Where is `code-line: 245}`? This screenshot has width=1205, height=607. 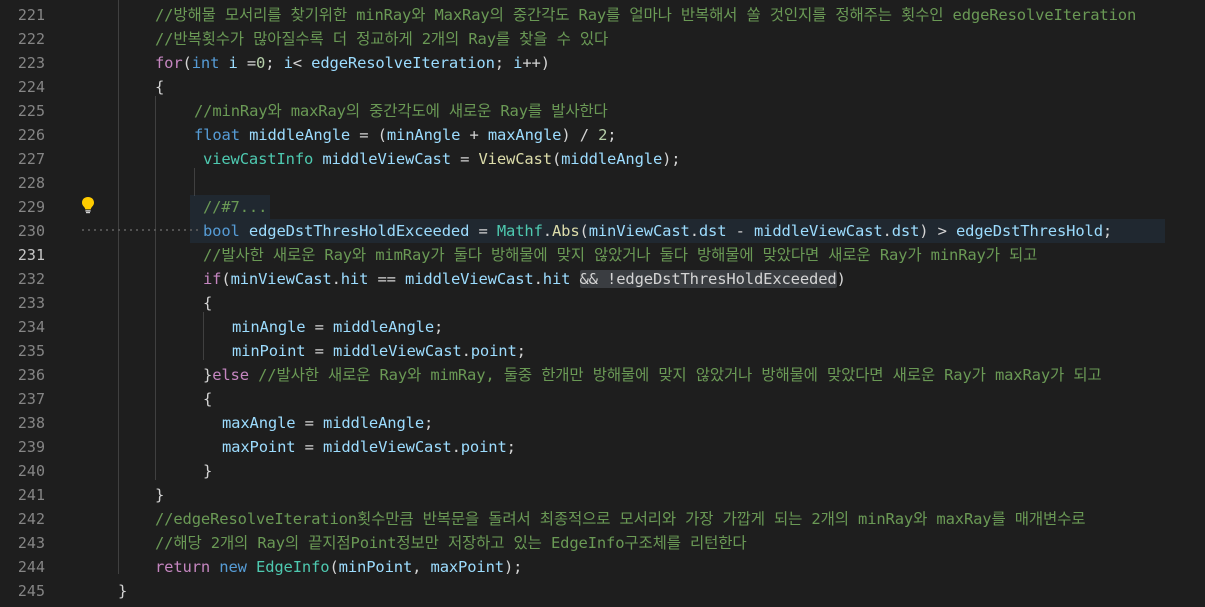 code-line: 245} is located at coordinates (602, 591).